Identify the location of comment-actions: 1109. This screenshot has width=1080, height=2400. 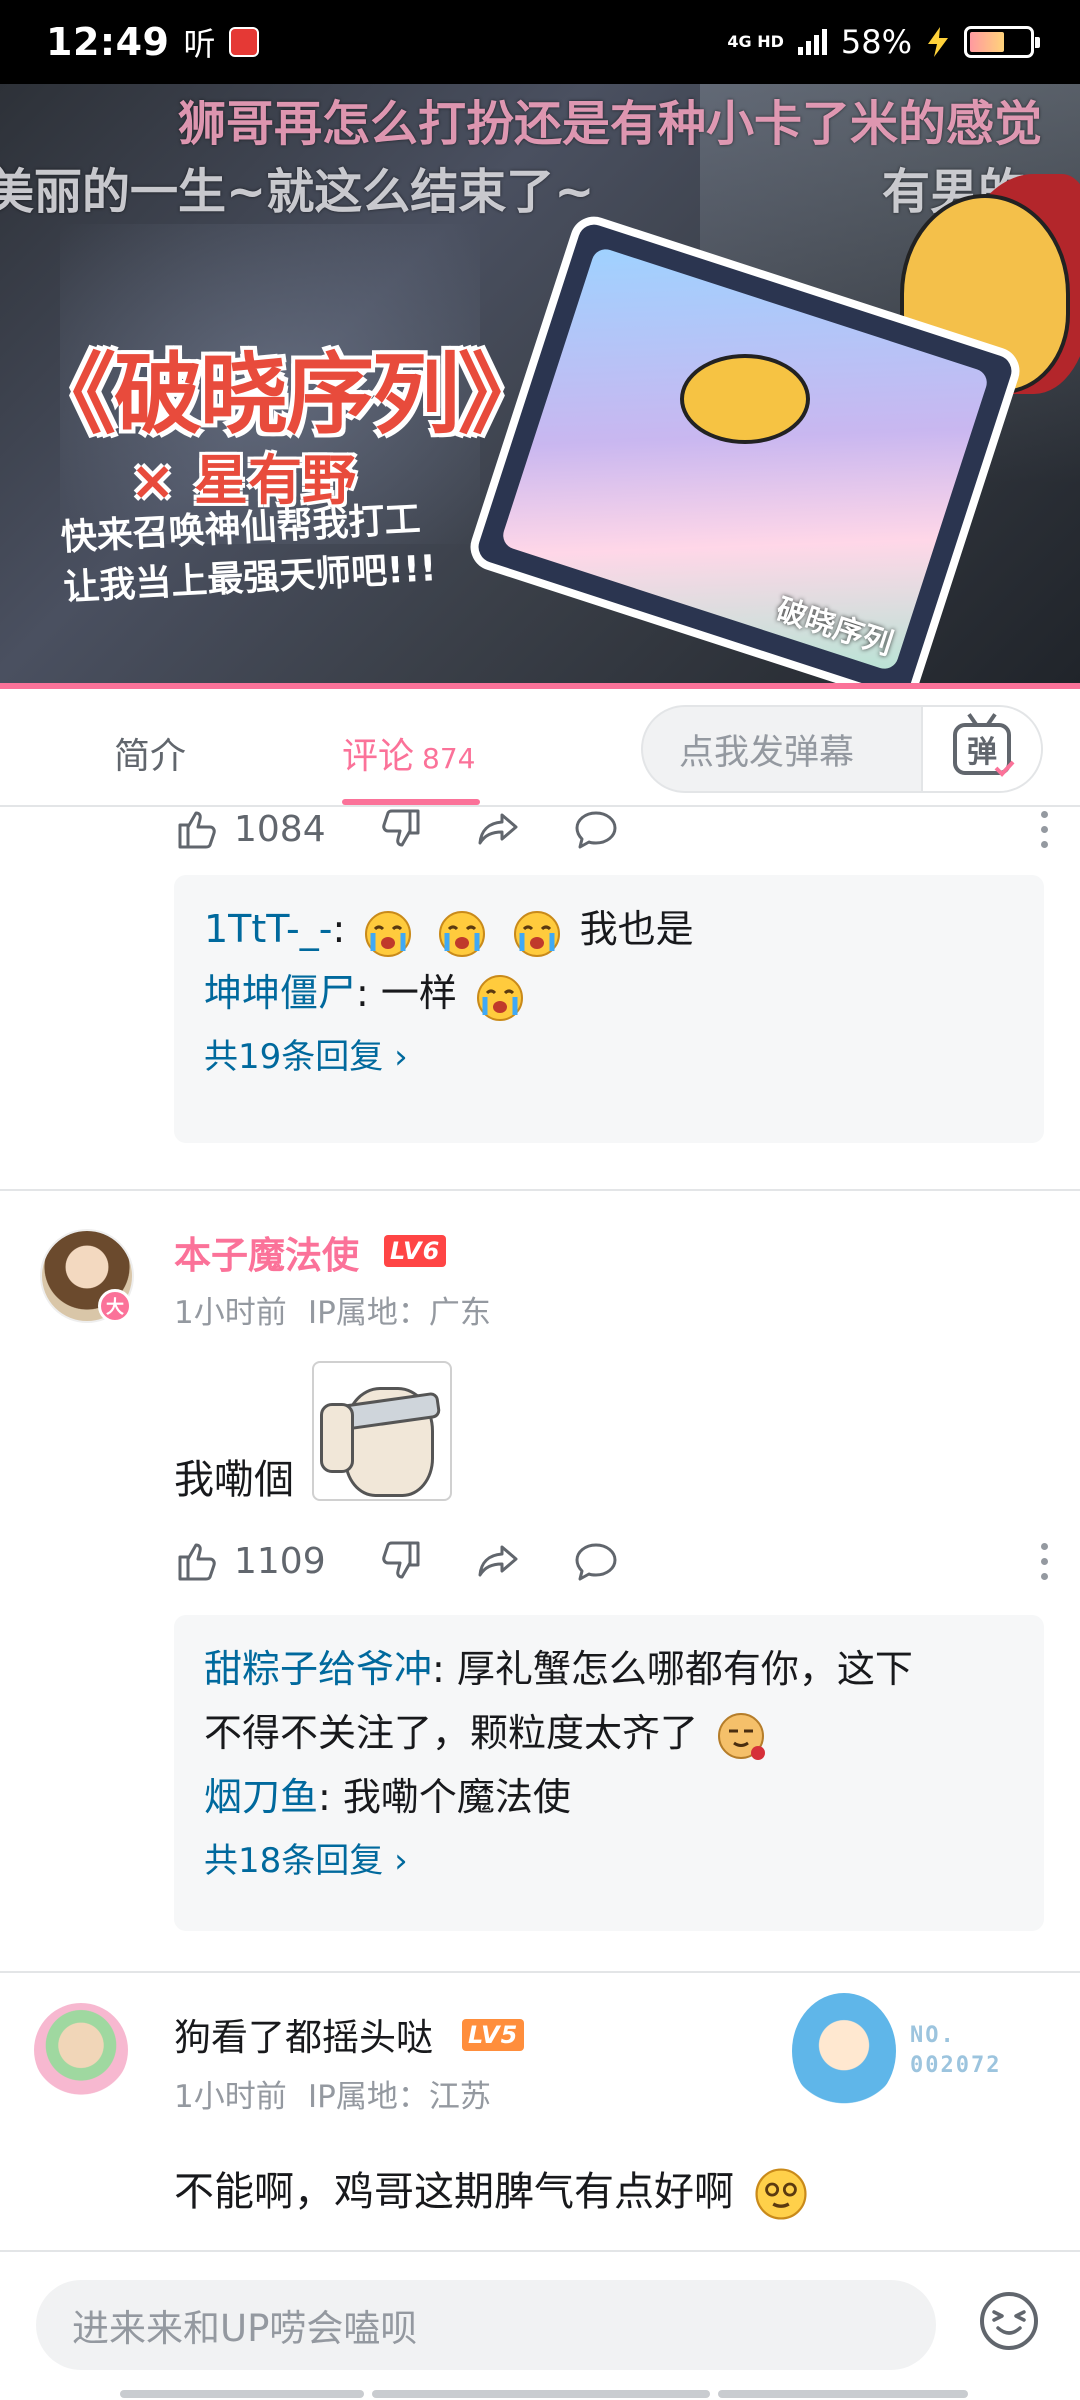
(614, 1561).